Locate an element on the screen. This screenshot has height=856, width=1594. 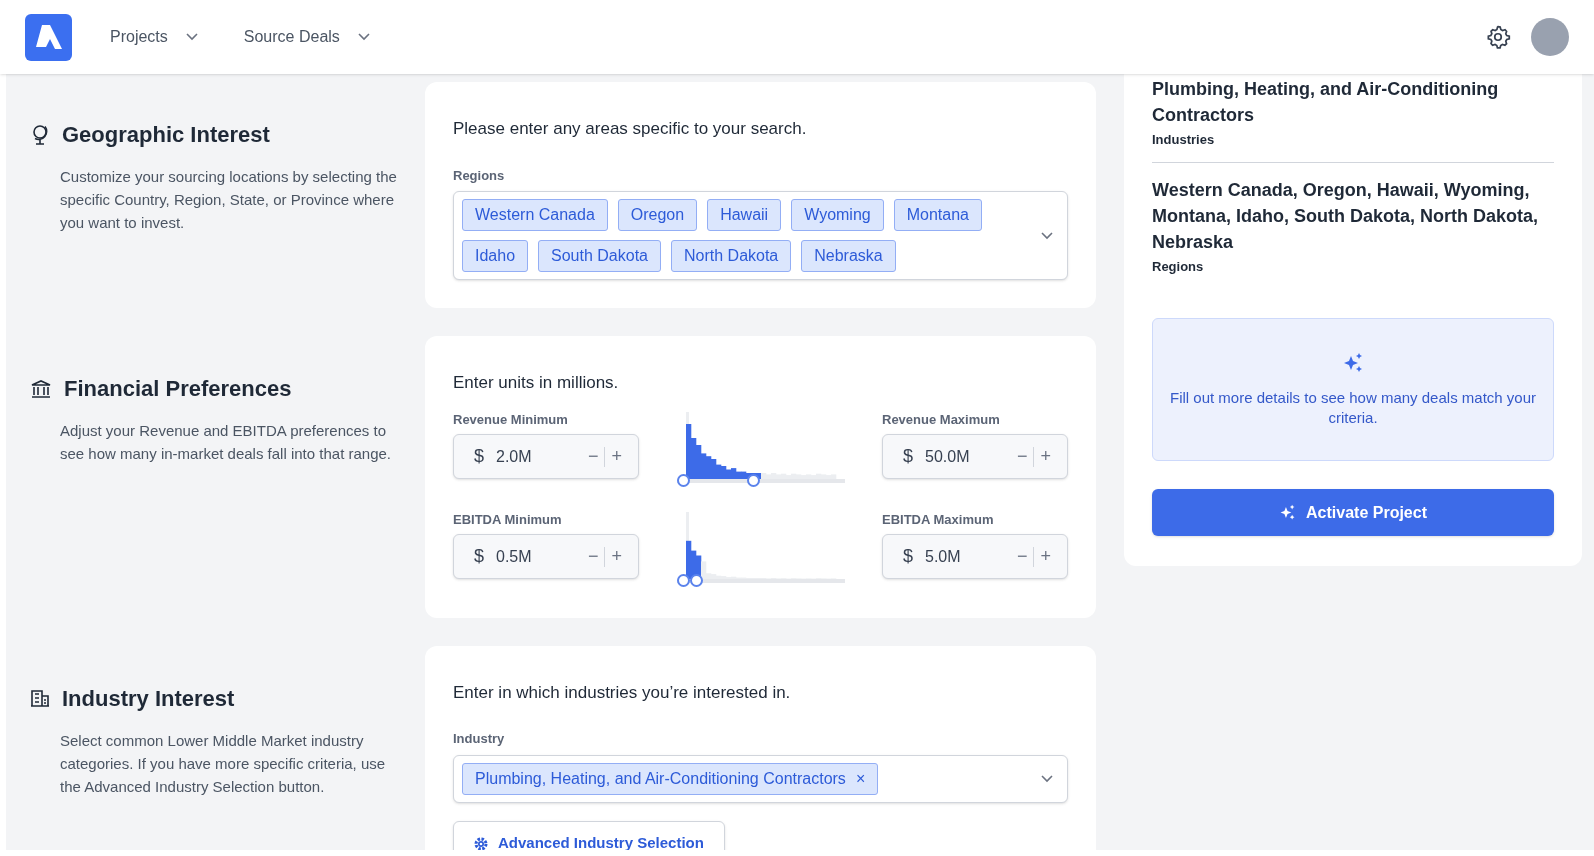
field-label: EBITDA Maximum is located at coordinates (938, 519).